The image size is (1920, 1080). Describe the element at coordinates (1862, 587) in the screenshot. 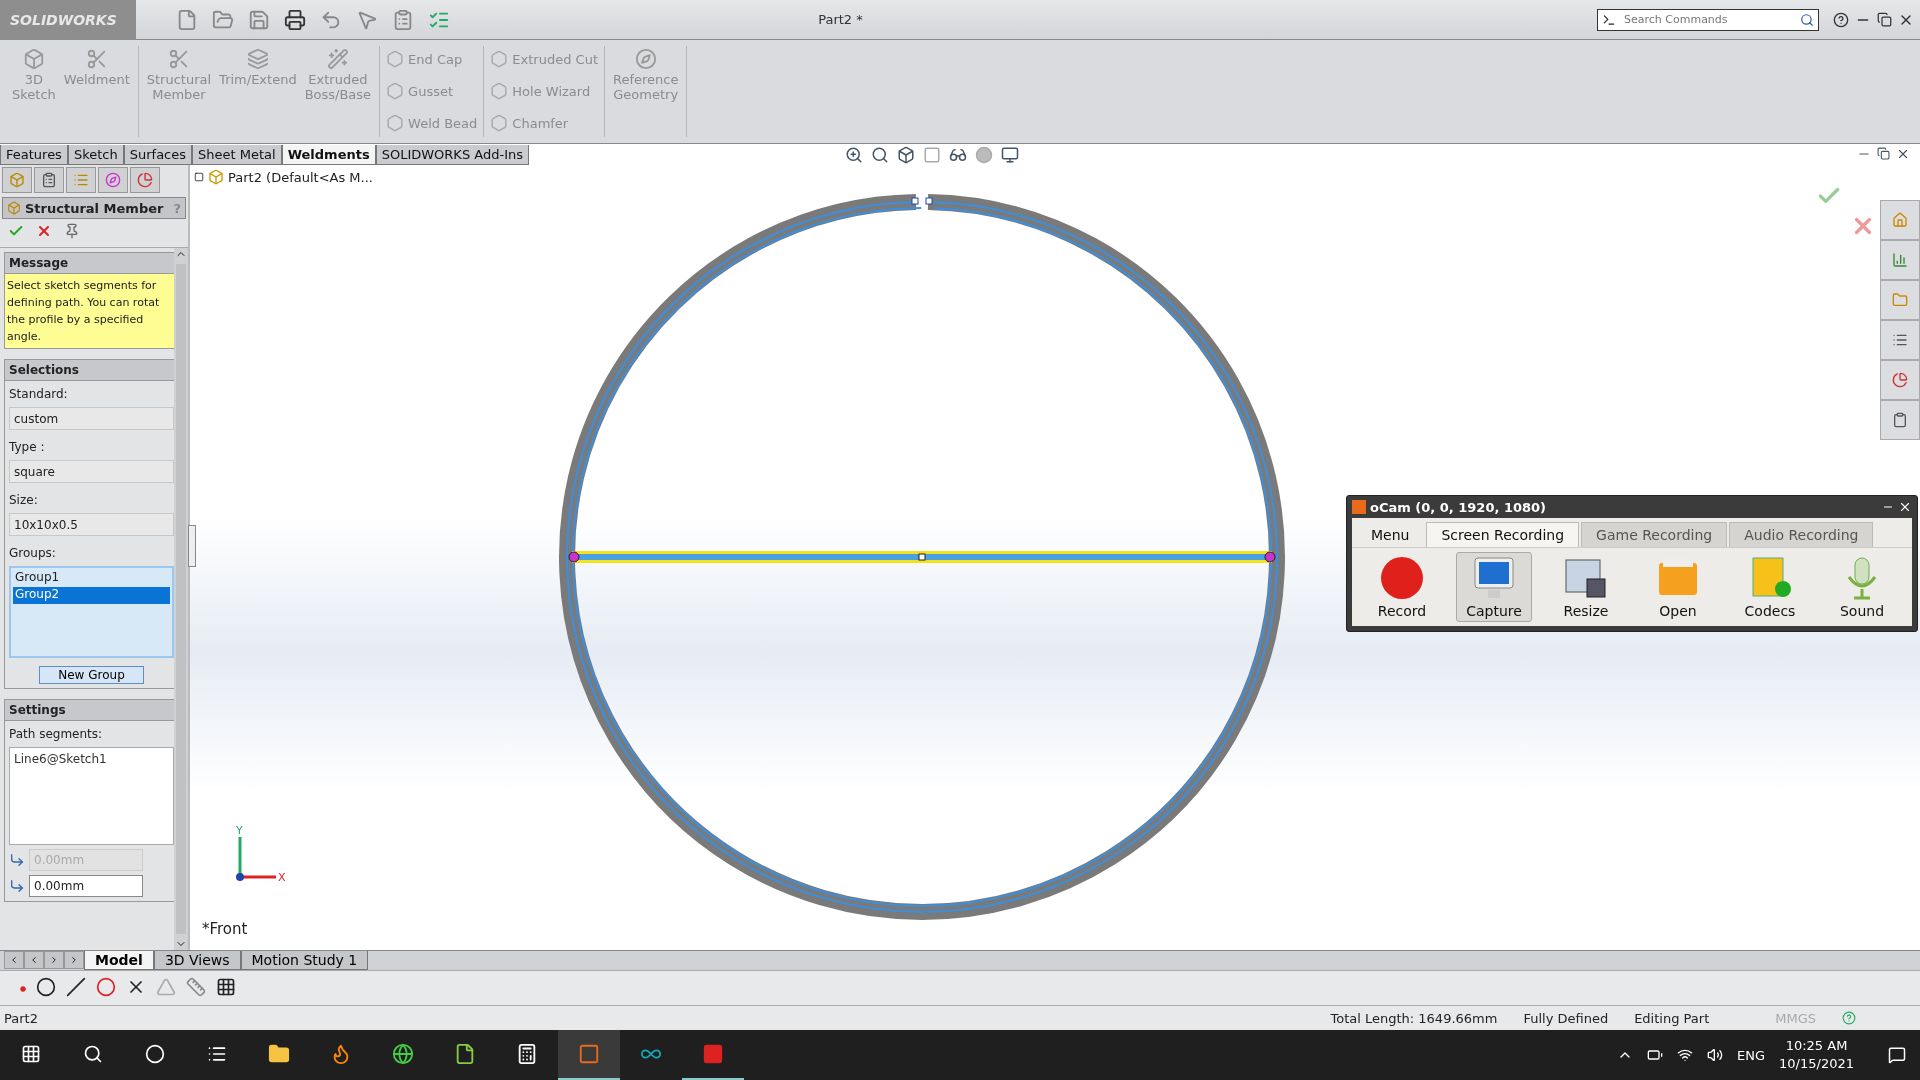

I see `tool-button: Sound` at that location.